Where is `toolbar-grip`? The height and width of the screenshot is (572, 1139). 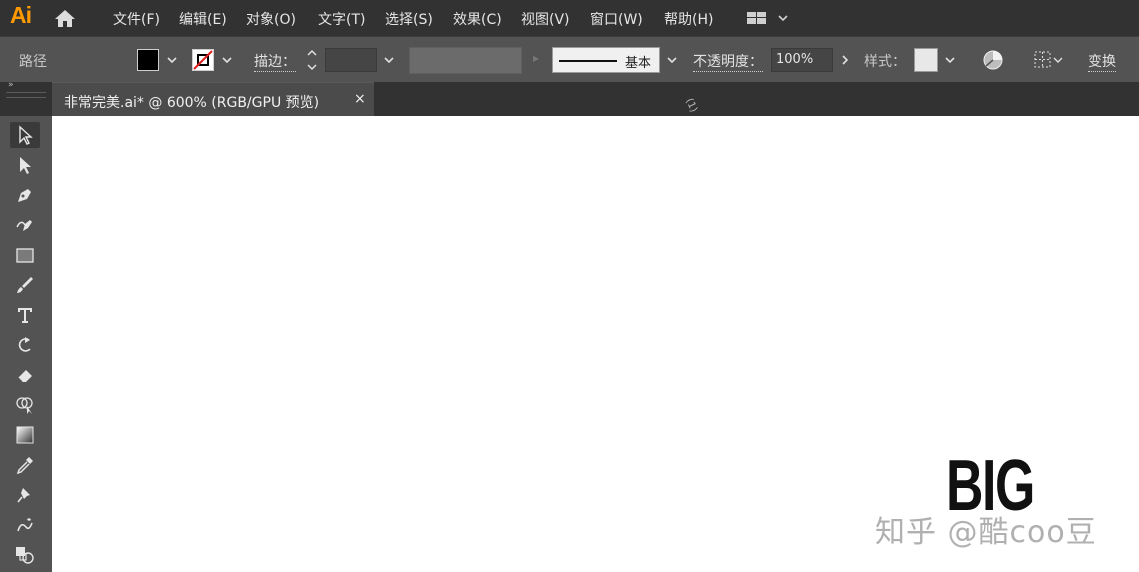
toolbar-grip is located at coordinates (26, 95).